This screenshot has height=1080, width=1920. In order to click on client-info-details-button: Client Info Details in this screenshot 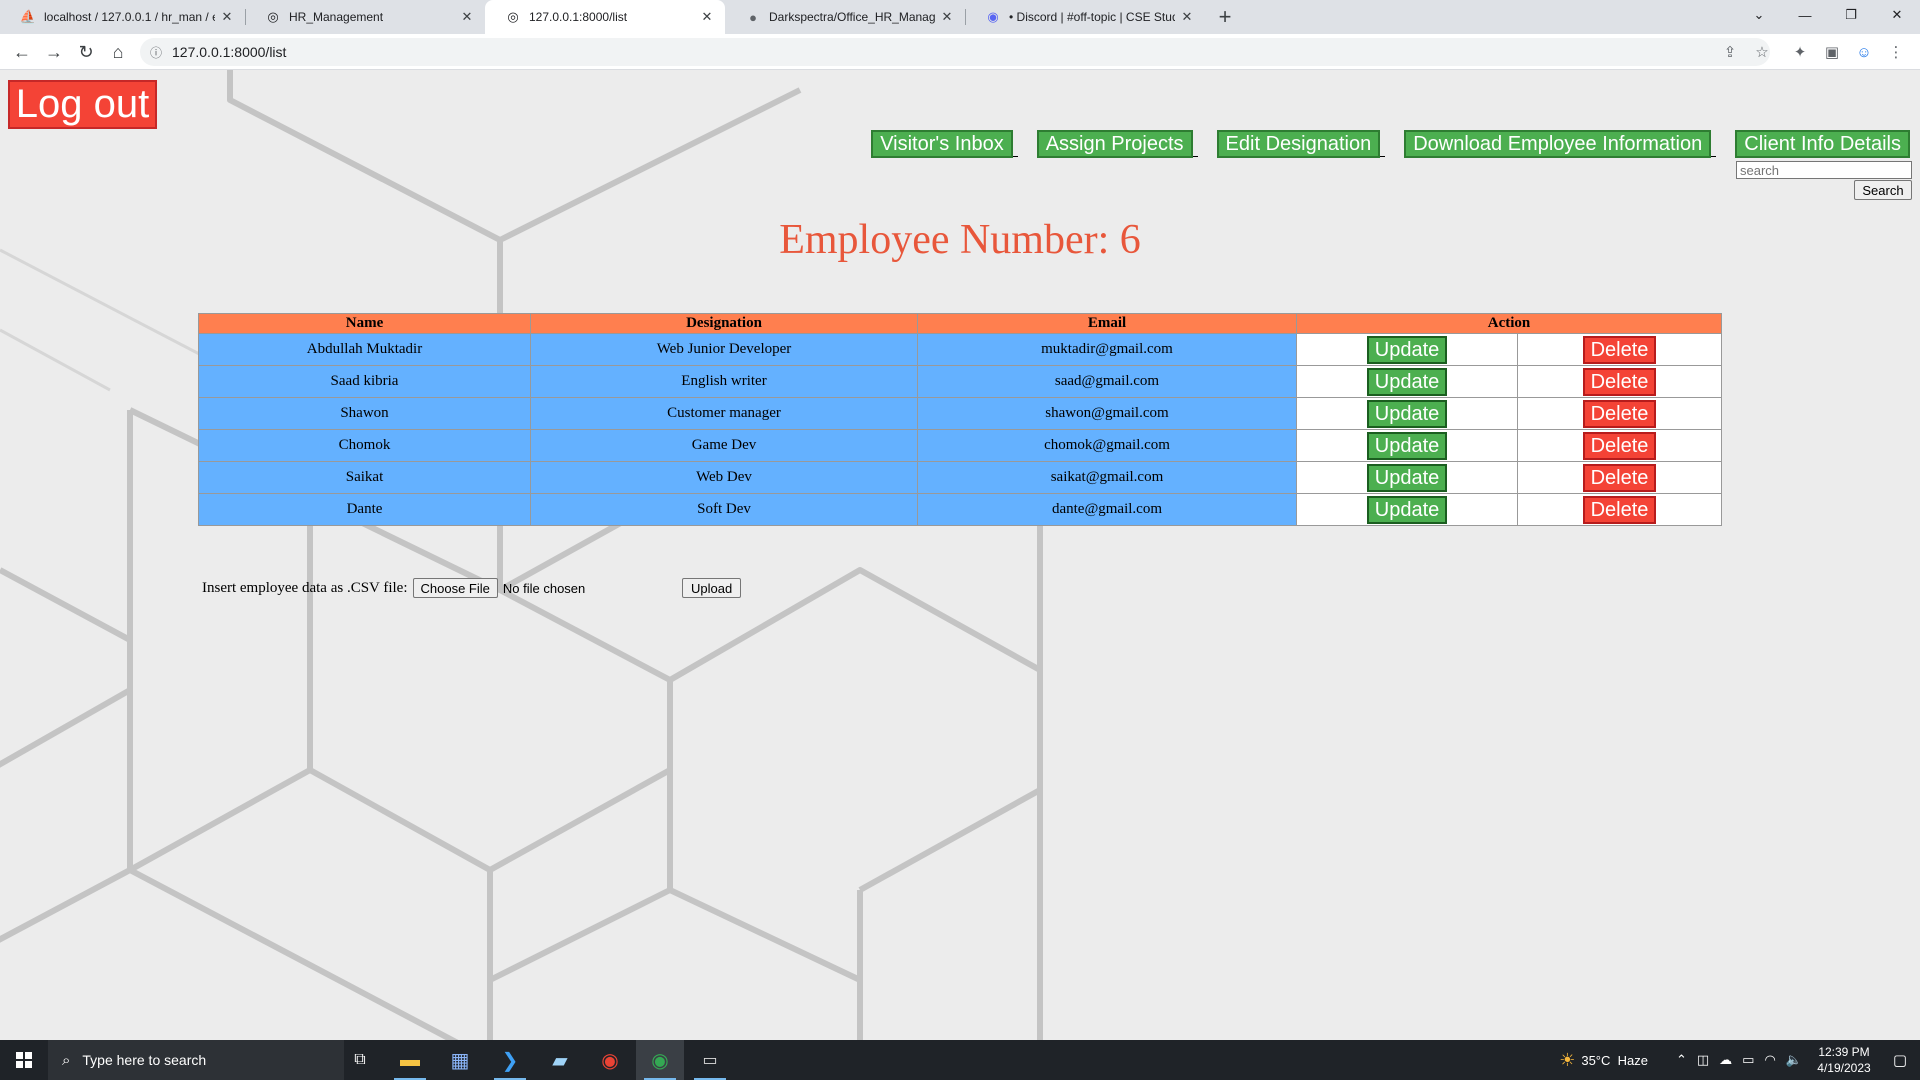, I will do `click(1822, 144)`.